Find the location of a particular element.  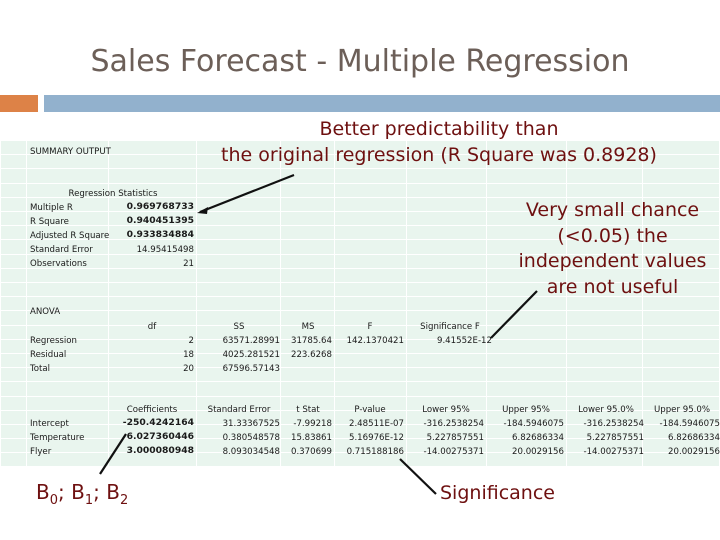

table-cell-value: -7.99218 is located at coordinates (312, 424).